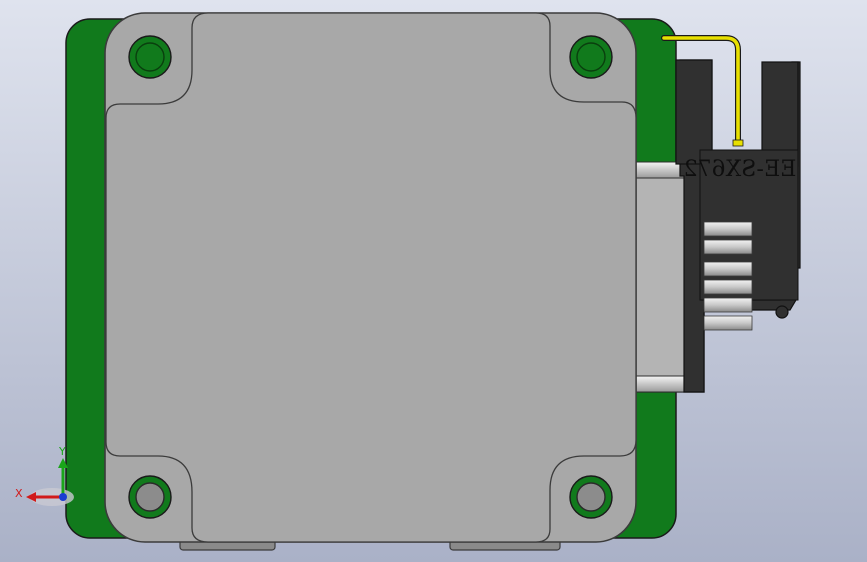 The image size is (867, 562). What do you see at coordinates (150, 57) in the screenshot?
I see `mounting-hole-top-left` at bounding box center [150, 57].